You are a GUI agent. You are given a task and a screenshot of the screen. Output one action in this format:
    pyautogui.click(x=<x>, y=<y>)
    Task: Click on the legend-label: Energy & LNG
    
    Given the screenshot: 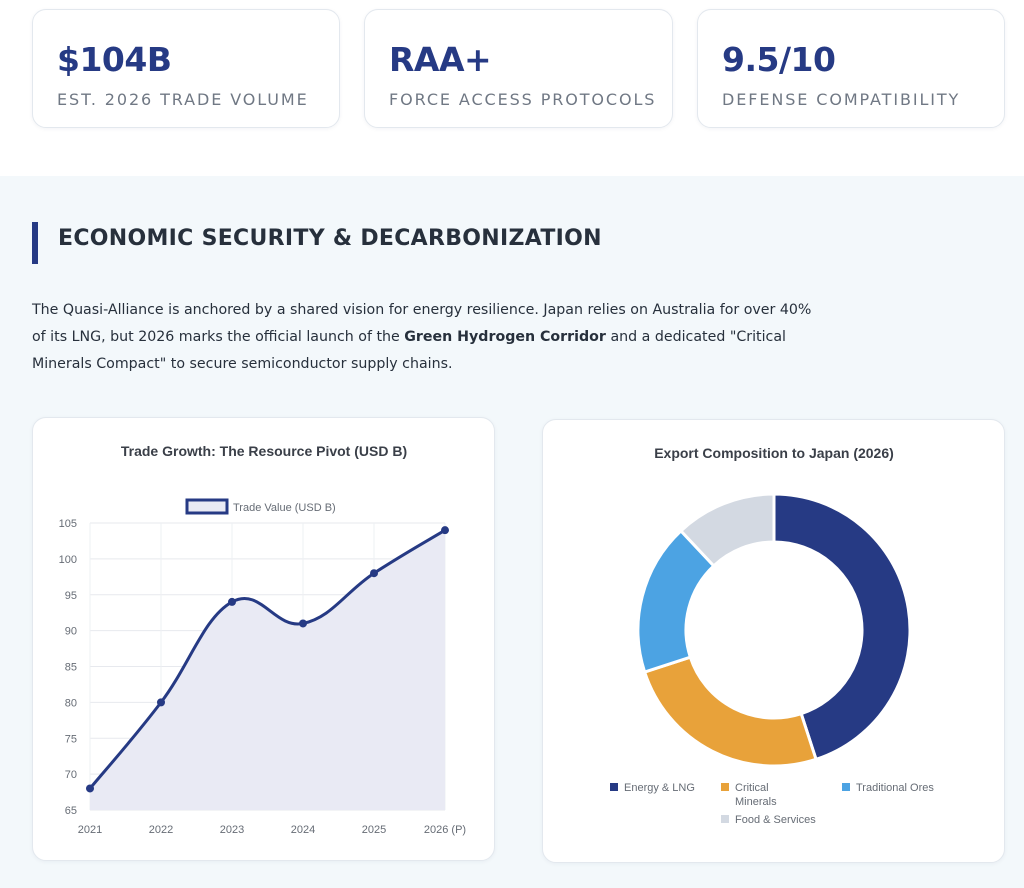 What is the action you would take?
    pyautogui.click(x=659, y=788)
    